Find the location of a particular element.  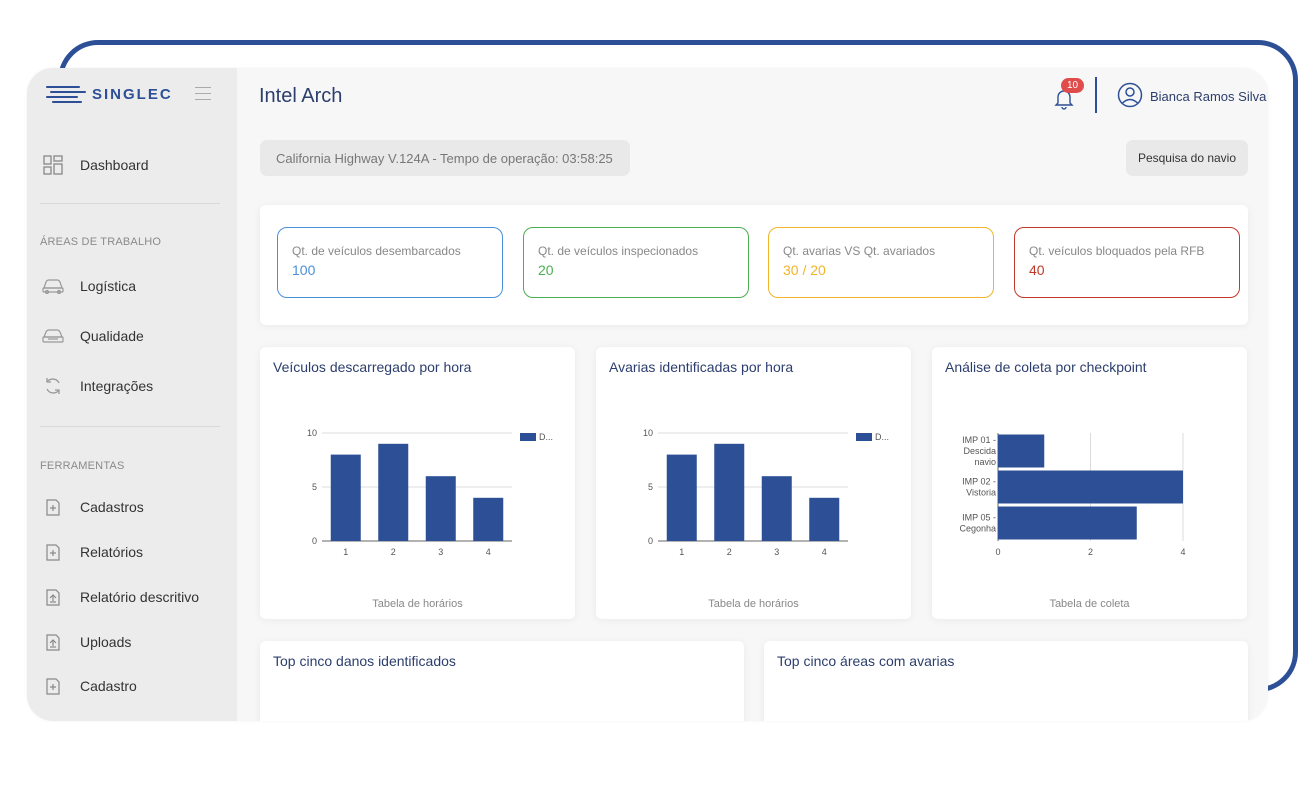

y-tick-label: IMP 05 -Cegonha is located at coordinates (977, 523).